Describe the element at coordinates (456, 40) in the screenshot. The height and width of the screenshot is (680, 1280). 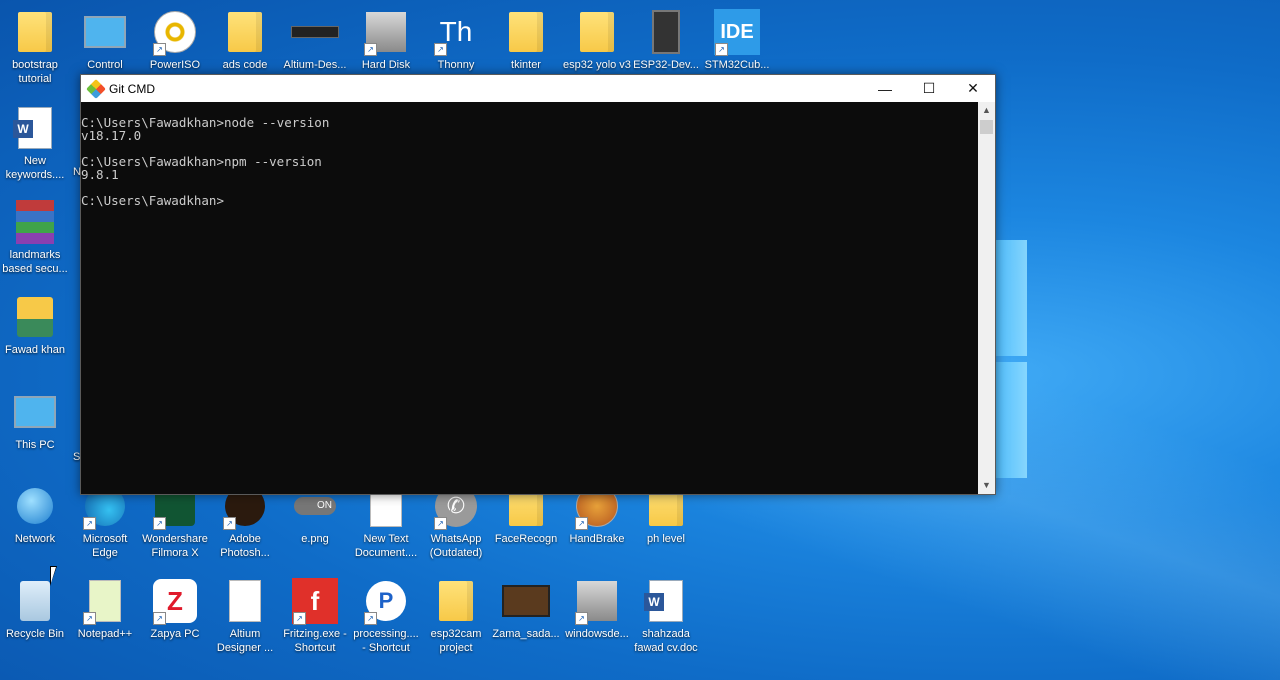
I see `desktop-icon-thonny: Th ↗ Thonny` at that location.